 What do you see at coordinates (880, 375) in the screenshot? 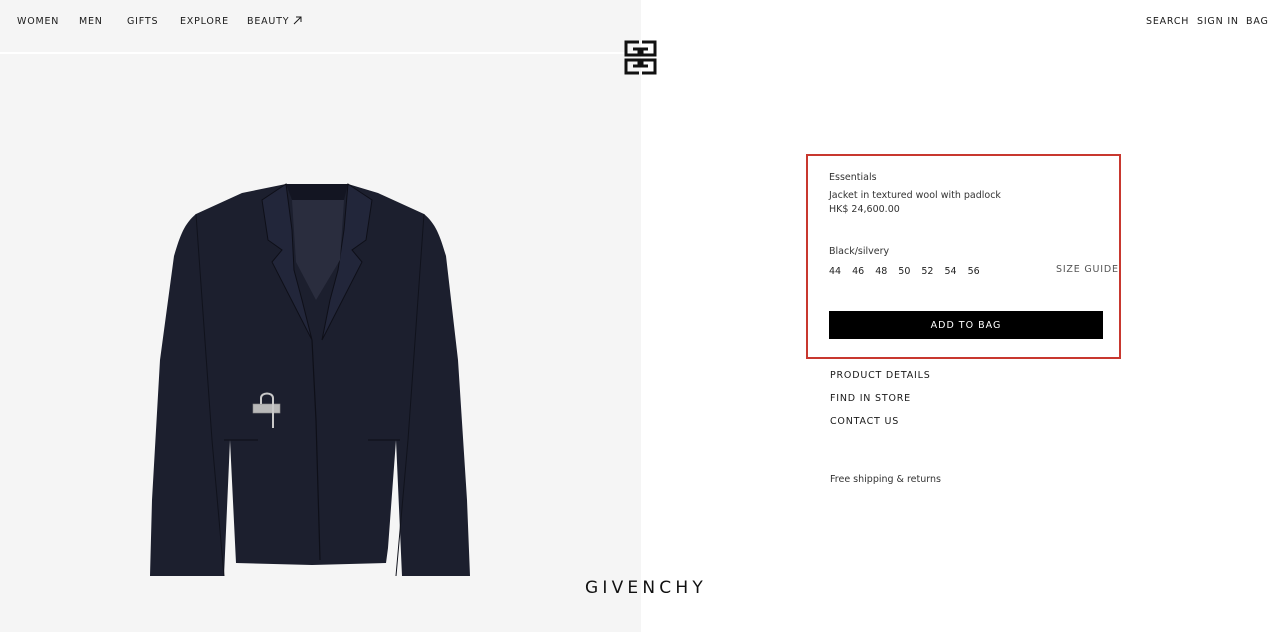
I see `product-details-link: PRODUCT DETAILS` at bounding box center [880, 375].